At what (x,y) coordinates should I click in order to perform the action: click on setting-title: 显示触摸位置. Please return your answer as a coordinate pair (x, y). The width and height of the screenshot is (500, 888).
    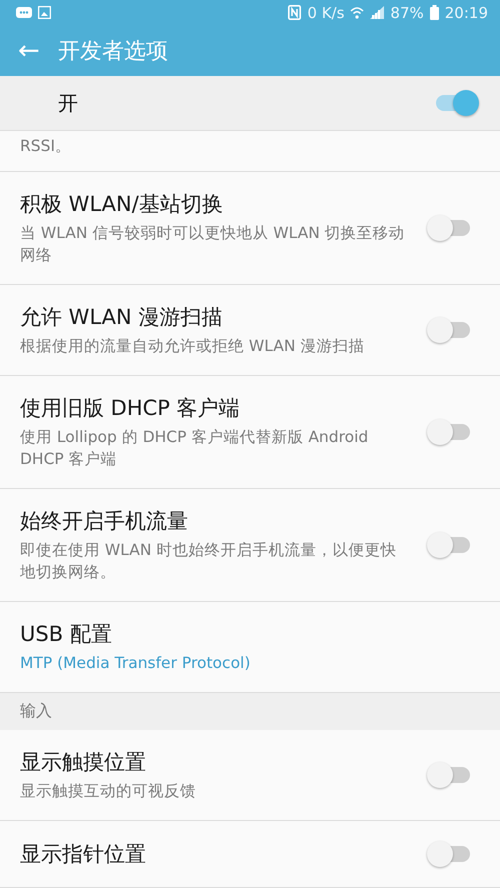
    Looking at the image, I should click on (215, 762).